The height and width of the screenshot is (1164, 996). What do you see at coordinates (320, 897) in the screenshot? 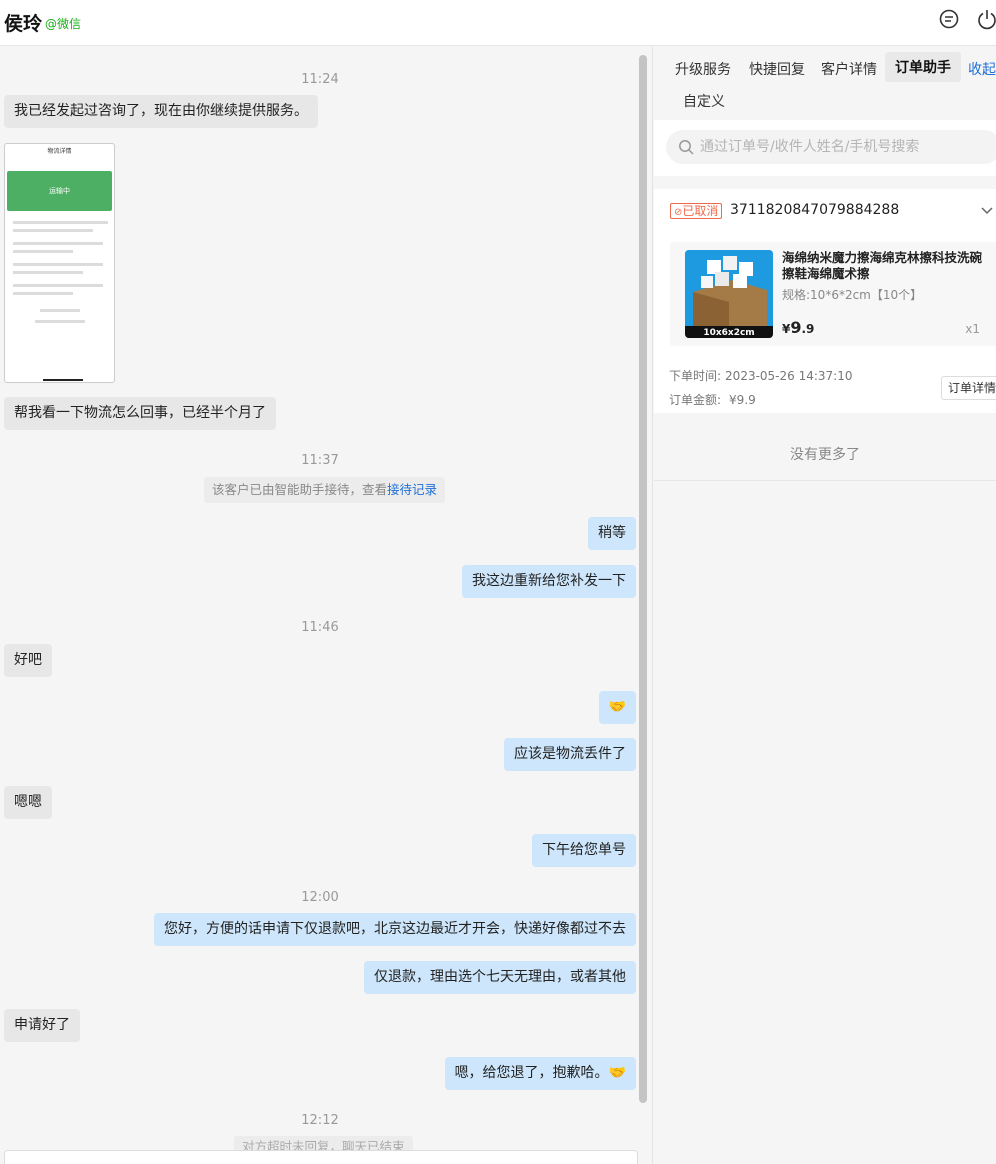
I see `time-divider: 12:00` at bounding box center [320, 897].